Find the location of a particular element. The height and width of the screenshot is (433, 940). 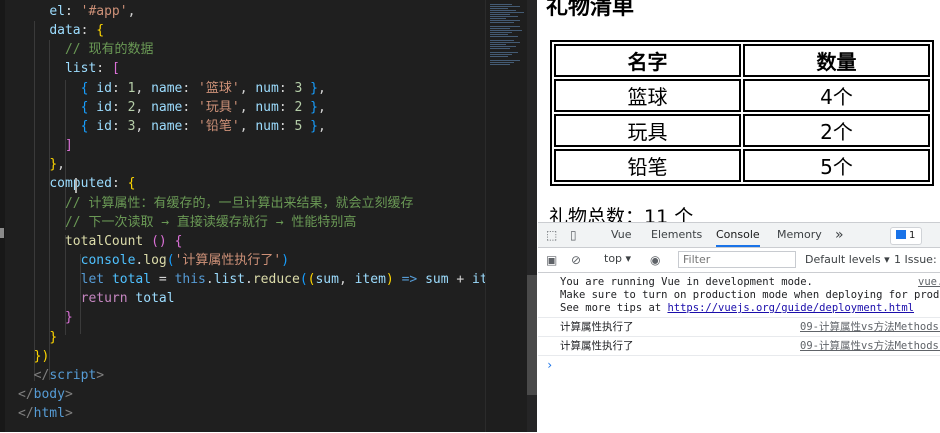

code-line: data: { is located at coordinates (61, 30).